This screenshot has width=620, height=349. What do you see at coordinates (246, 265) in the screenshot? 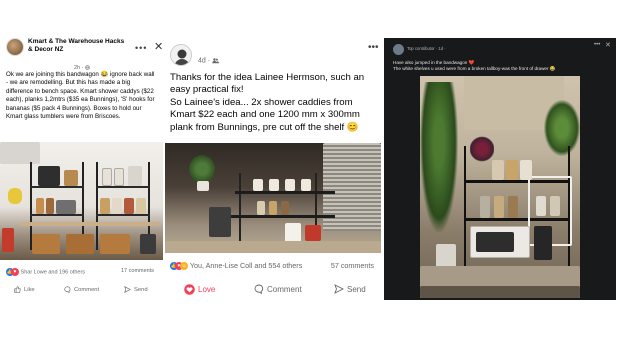
I see `reaction-summary: You, Anne-Lise Coll and 554 others` at bounding box center [246, 265].